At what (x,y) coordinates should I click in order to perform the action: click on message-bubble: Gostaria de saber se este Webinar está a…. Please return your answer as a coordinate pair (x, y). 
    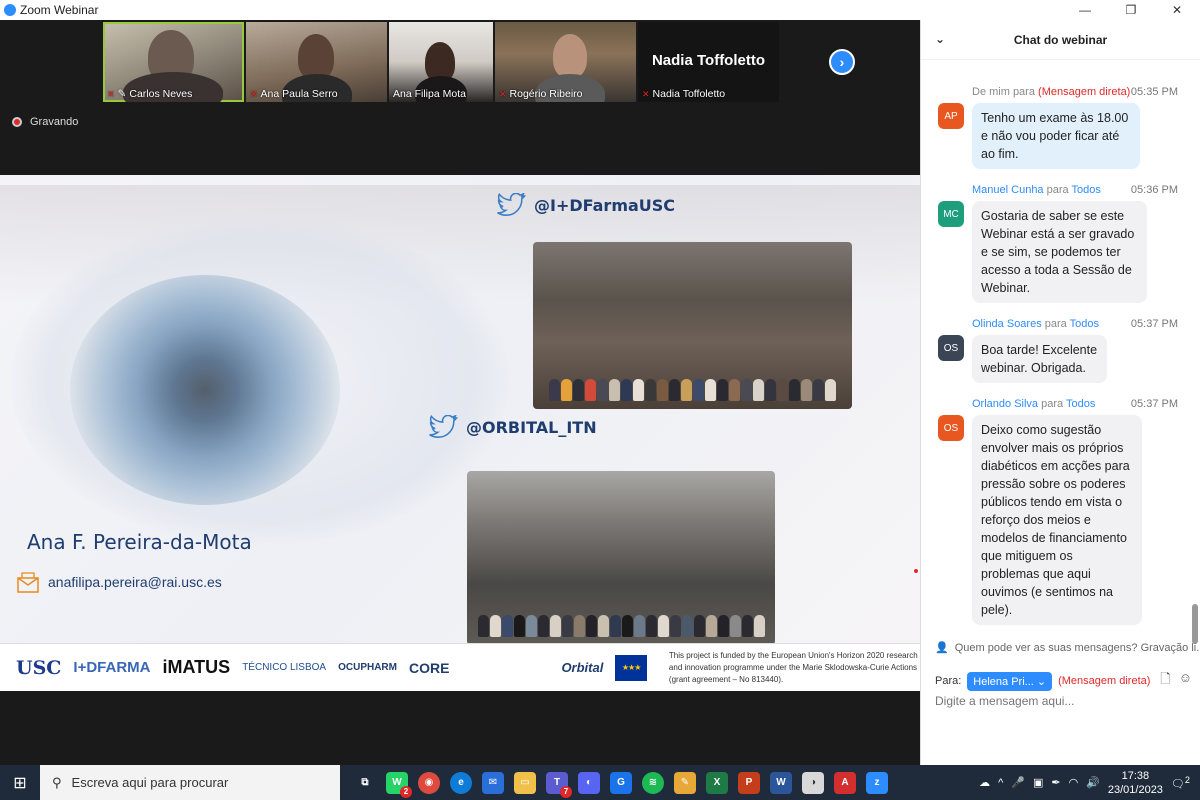
    Looking at the image, I should click on (1059, 252).